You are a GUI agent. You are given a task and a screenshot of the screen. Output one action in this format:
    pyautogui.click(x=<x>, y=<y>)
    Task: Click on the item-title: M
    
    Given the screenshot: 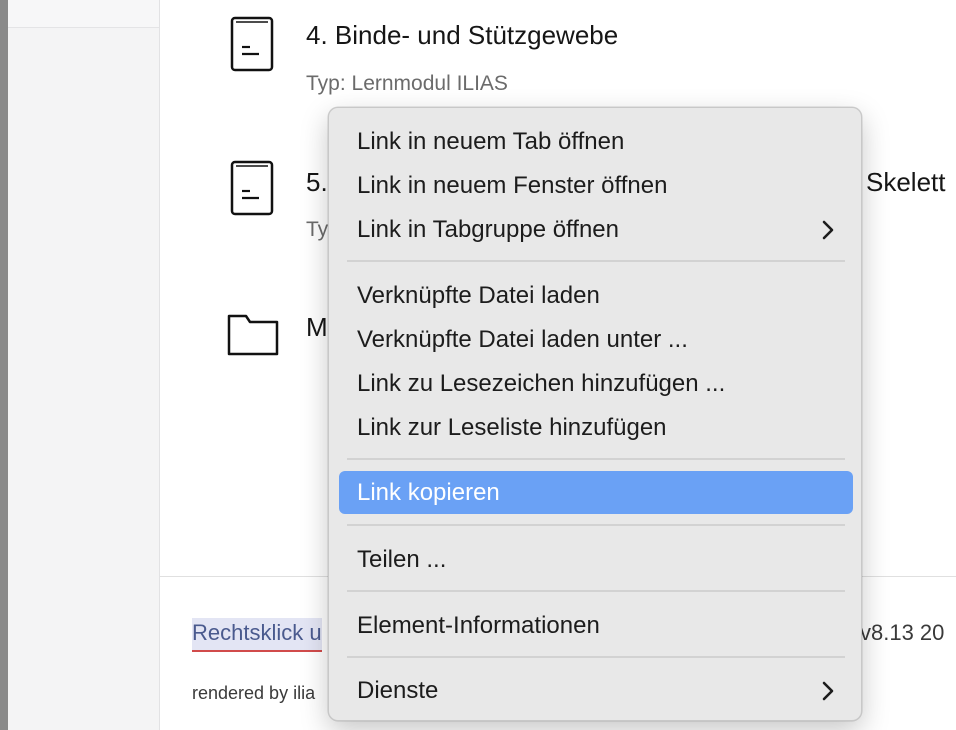 What is the action you would take?
    pyautogui.click(x=317, y=327)
    